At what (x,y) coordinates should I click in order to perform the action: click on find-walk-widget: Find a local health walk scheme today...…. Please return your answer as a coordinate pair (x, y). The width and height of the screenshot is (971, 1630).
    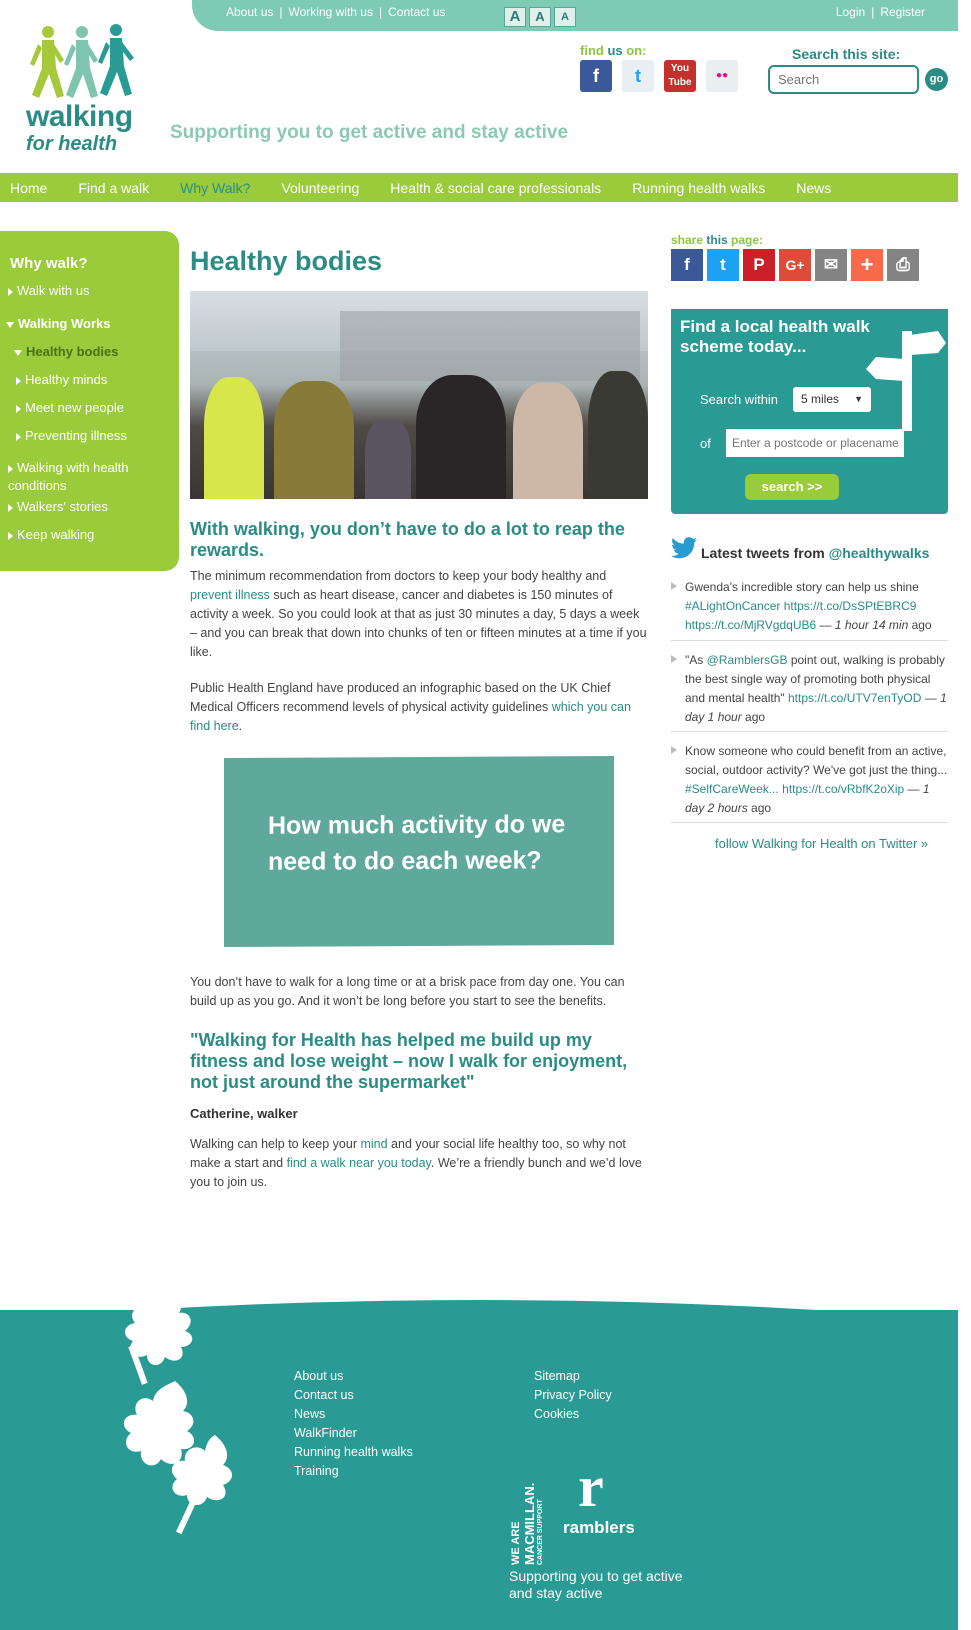
    Looking at the image, I should click on (809, 411).